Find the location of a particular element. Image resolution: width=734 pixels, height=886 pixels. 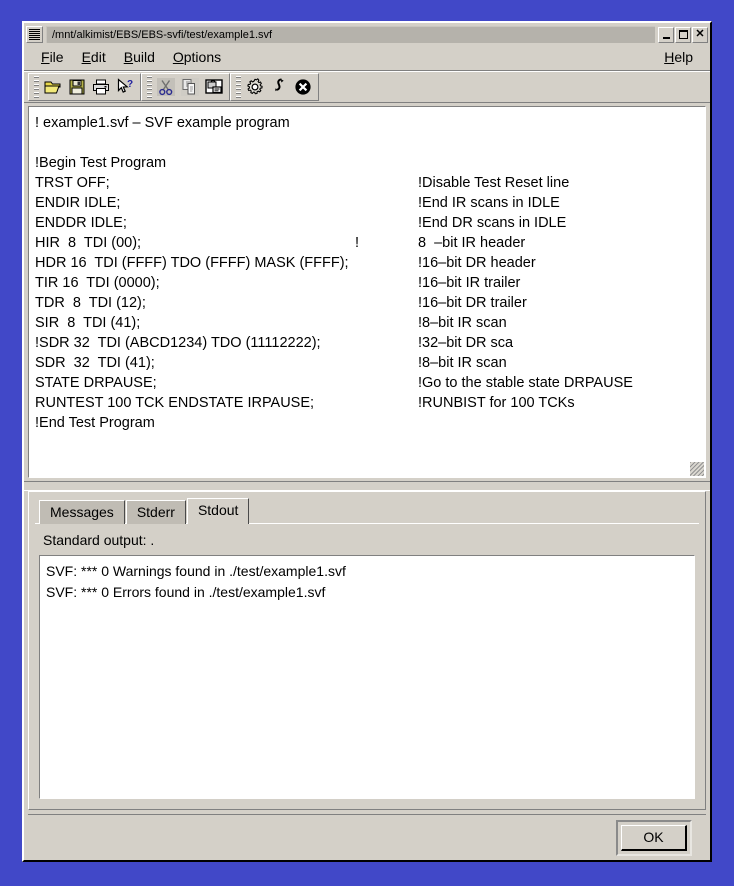

code-line: ENDIR IDLE; !End IR scans in IDLE is located at coordinates (369, 203).